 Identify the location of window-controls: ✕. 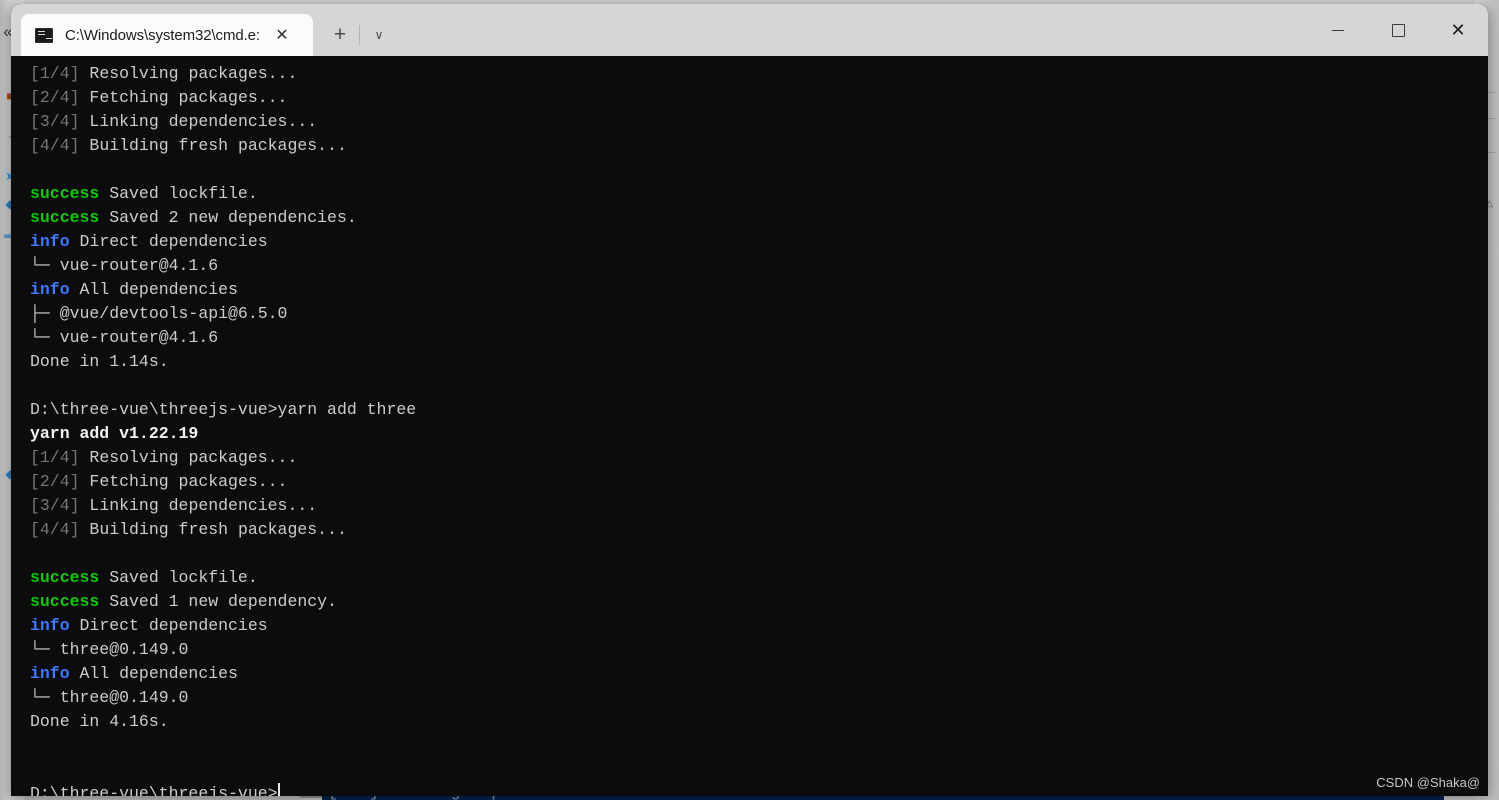
(1398, 30).